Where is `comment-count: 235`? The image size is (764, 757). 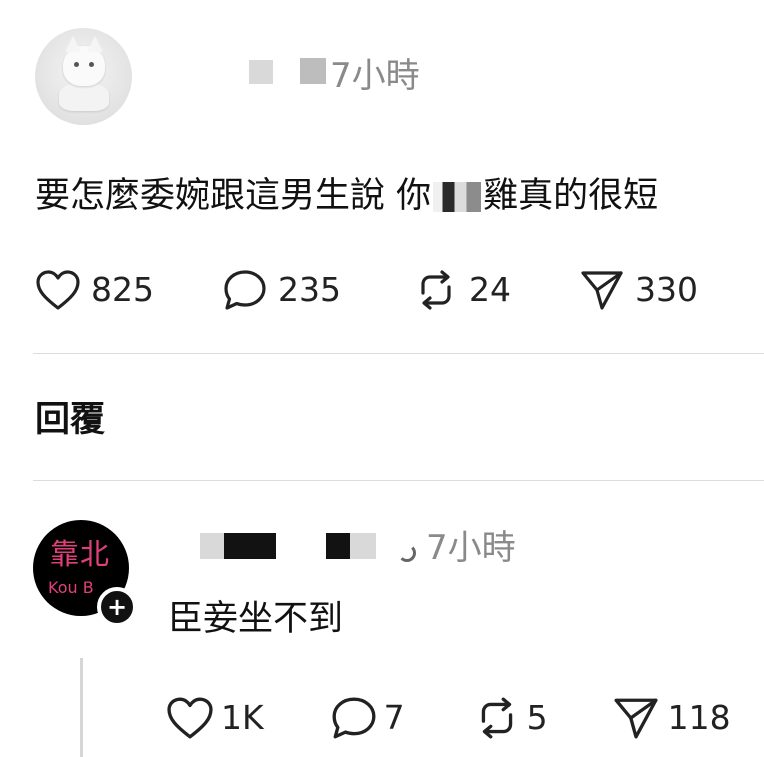
comment-count: 235 is located at coordinates (309, 289).